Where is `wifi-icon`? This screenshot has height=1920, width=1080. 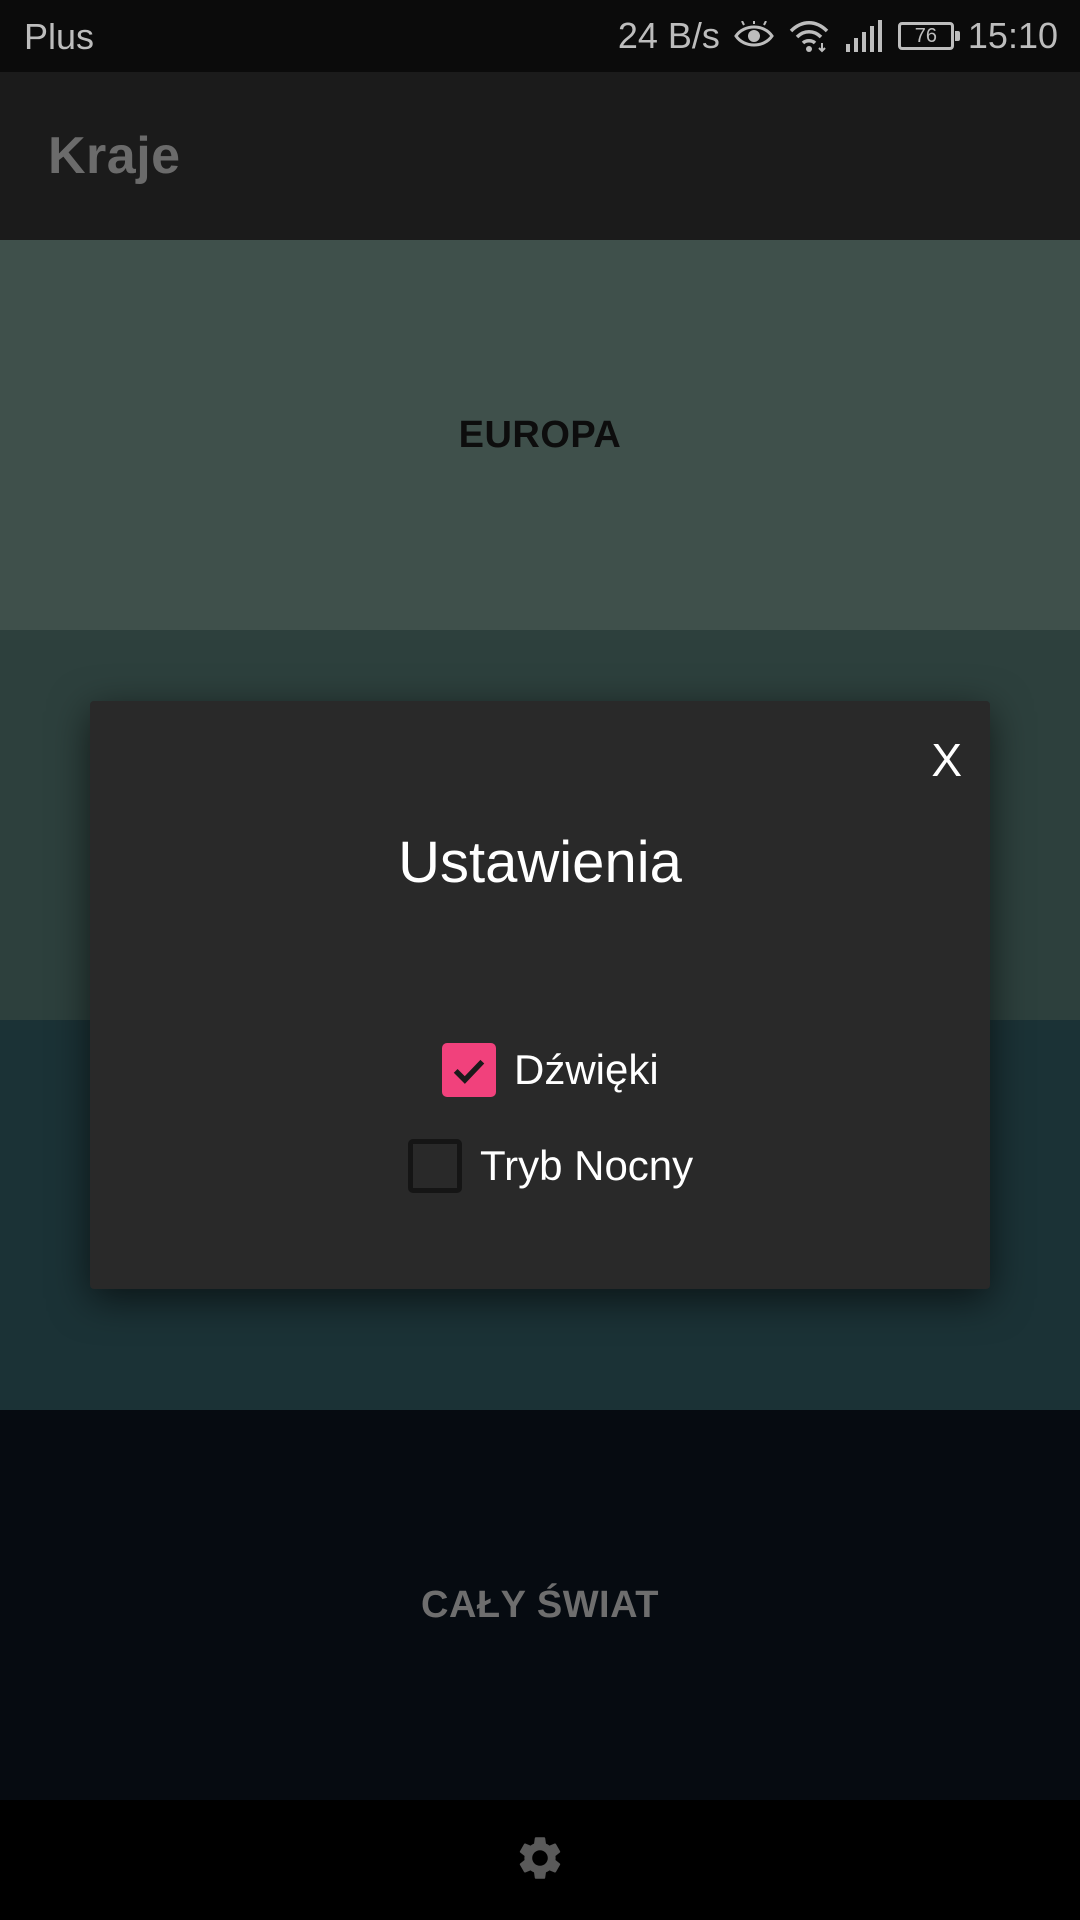
wifi-icon is located at coordinates (809, 36).